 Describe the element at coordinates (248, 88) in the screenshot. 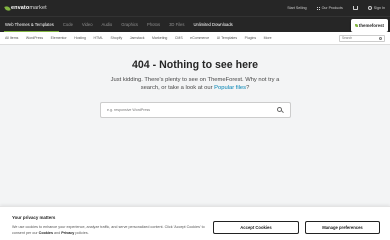

I see `subtitle-end: ?` at that location.